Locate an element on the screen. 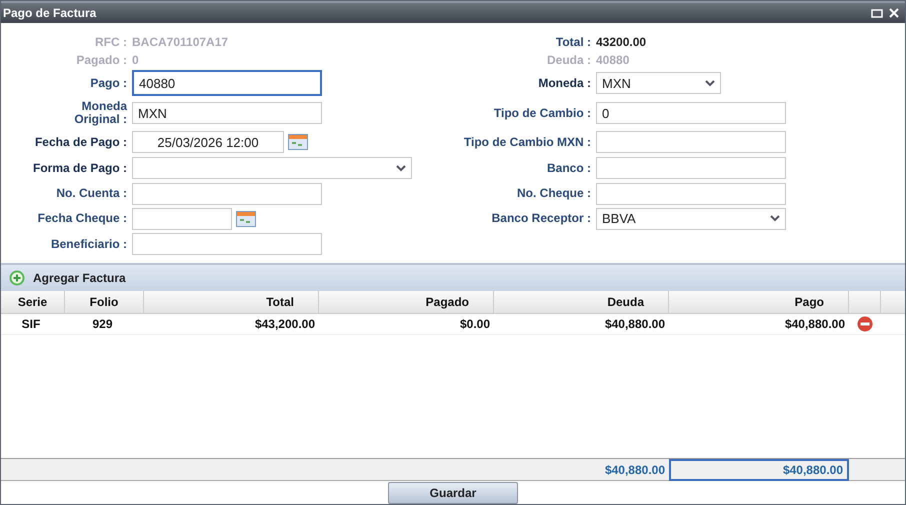 This screenshot has height=505, width=906. input-field: 40880 is located at coordinates (227, 83).